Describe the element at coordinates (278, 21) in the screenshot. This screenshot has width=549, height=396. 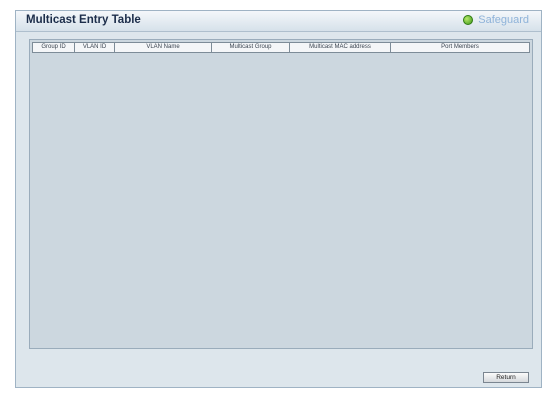
I see `title-bar: Multicast Entry Table Safeguard` at that location.